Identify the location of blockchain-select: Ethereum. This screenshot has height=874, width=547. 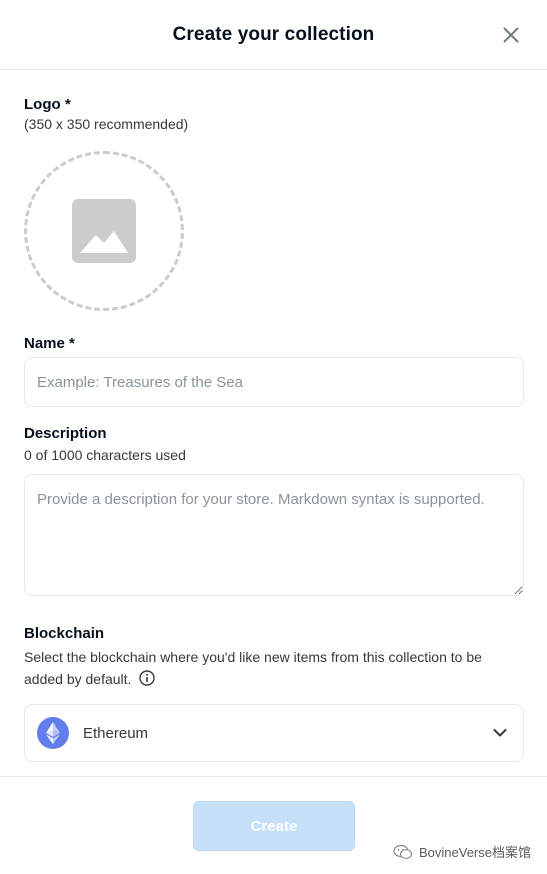
(274, 733).